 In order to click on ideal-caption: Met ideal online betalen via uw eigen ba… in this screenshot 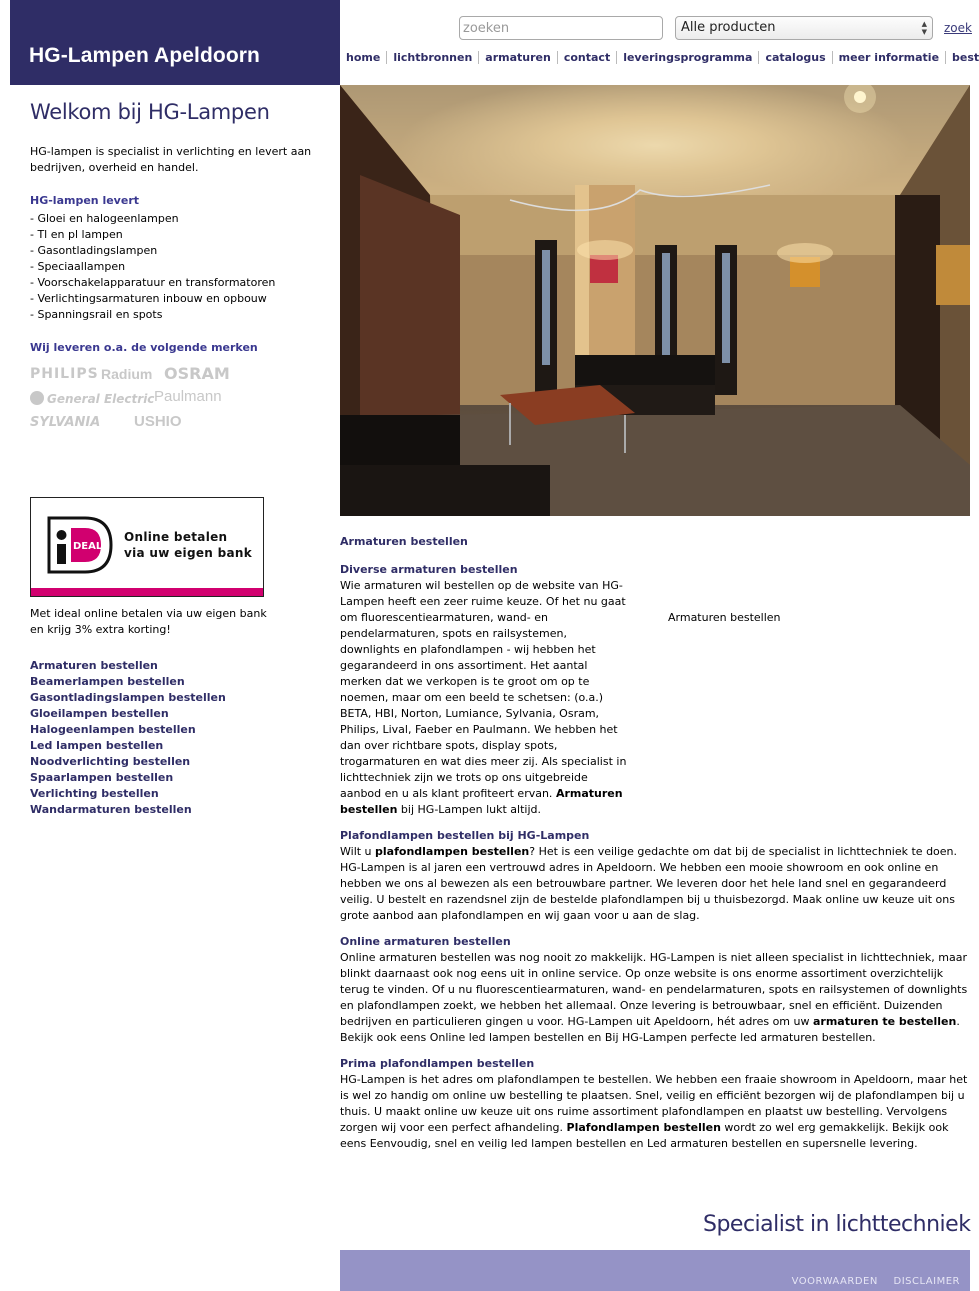, I will do `click(148, 621)`.